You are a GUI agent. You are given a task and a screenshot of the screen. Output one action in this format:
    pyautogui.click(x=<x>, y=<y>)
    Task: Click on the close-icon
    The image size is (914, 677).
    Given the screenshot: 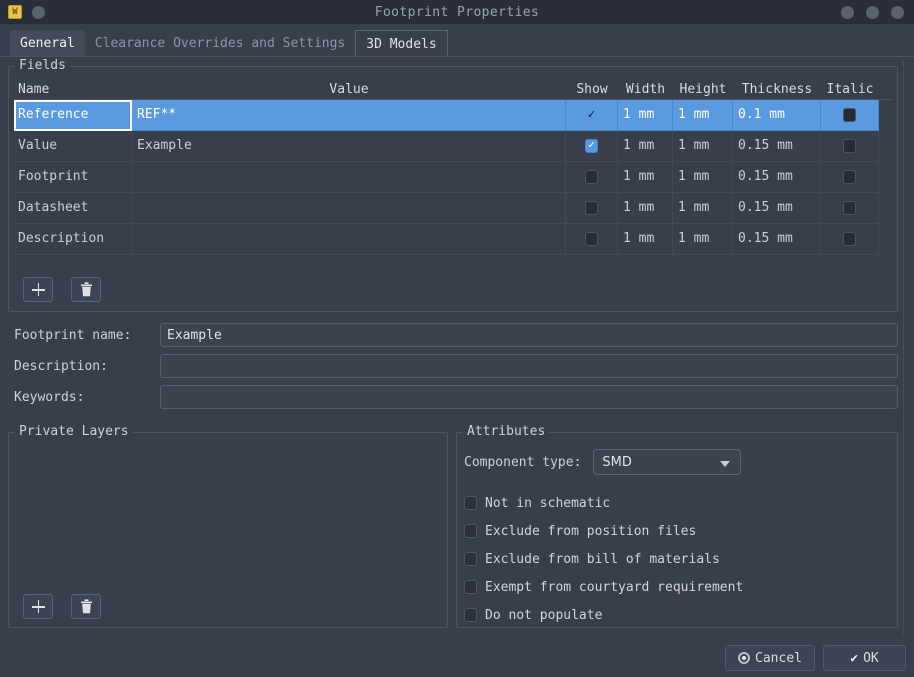 What is the action you would take?
    pyautogui.click(x=897, y=12)
    